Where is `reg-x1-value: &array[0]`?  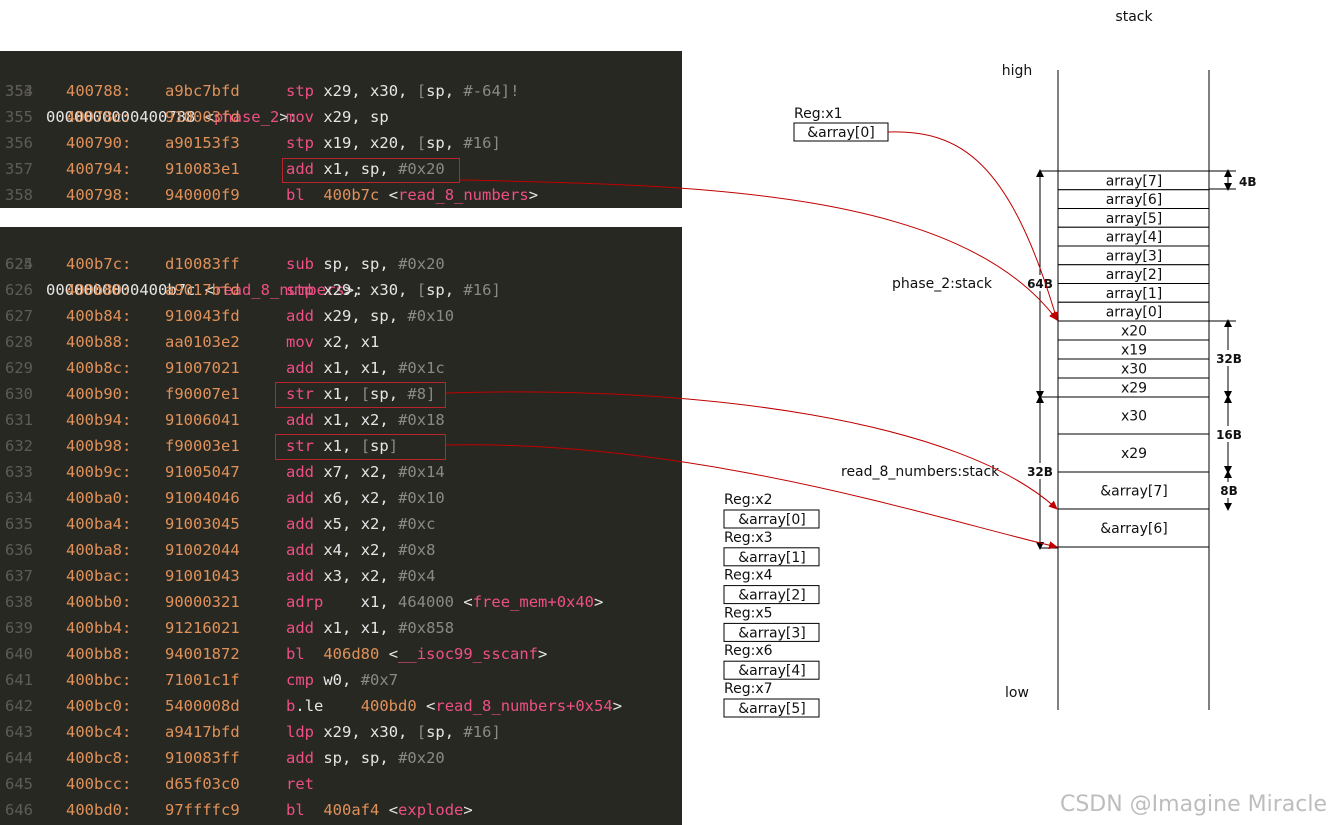
reg-x1-value: &array[0] is located at coordinates (840, 133).